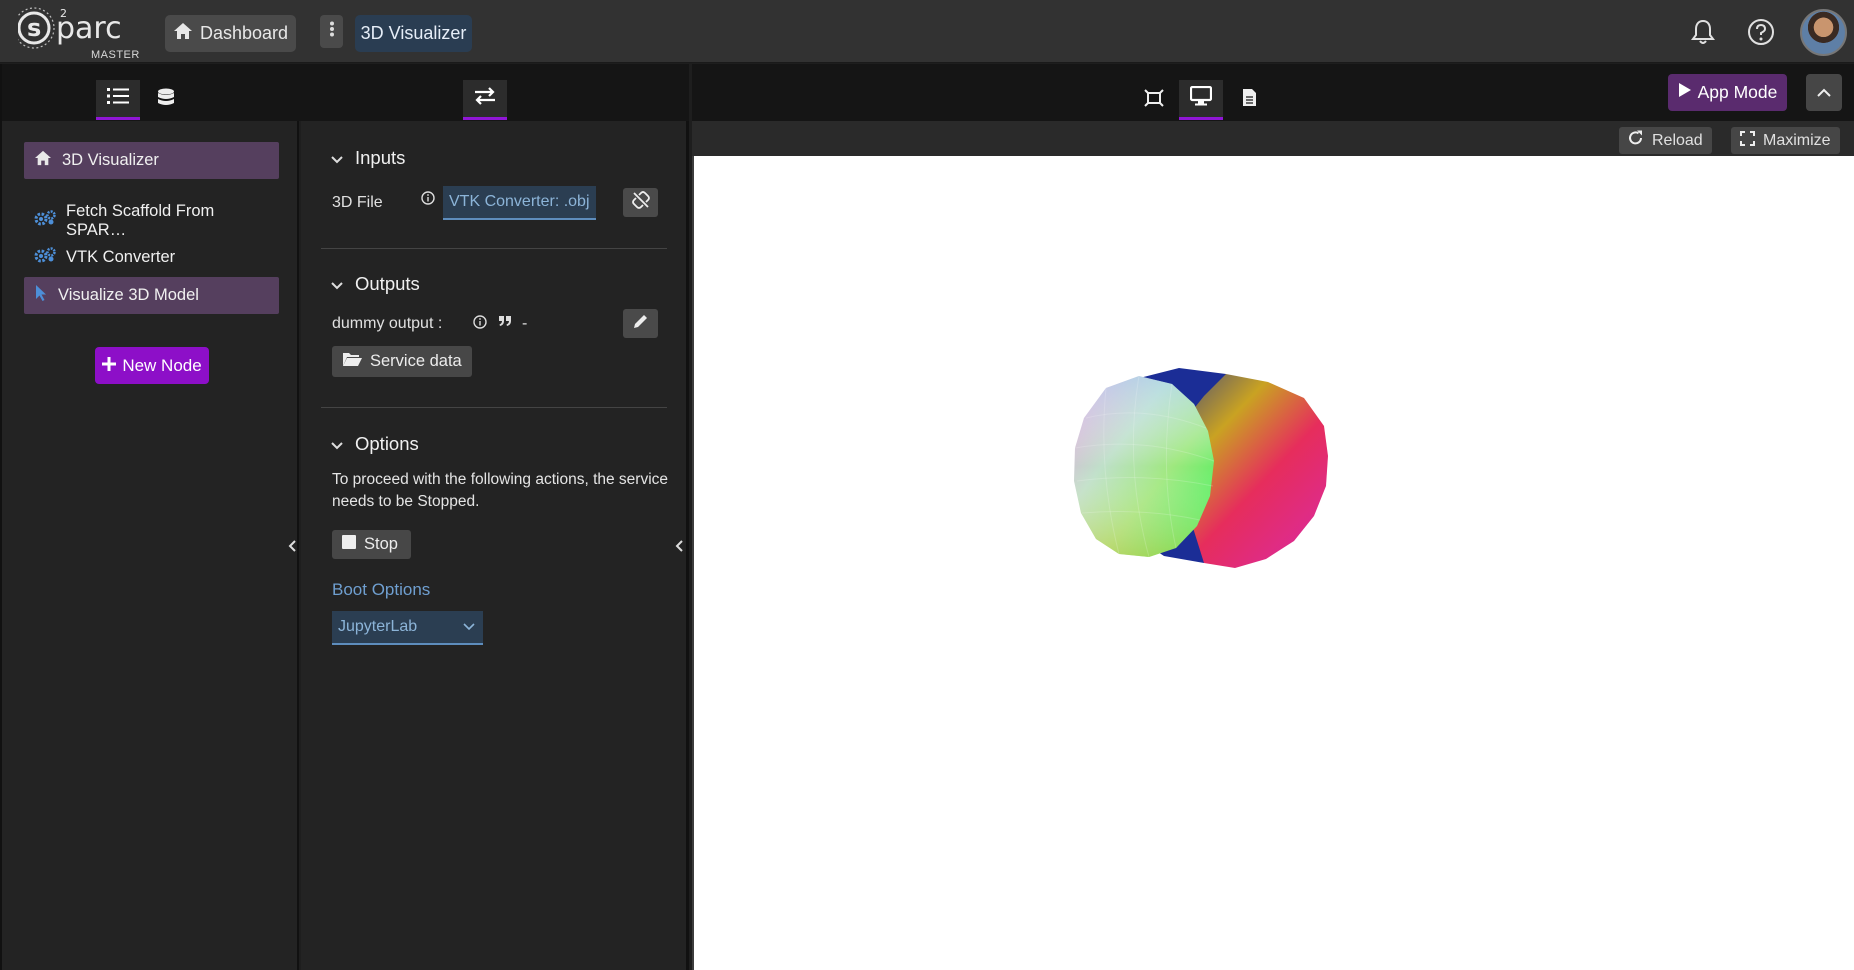 This screenshot has width=1854, height=970. Describe the element at coordinates (1797, 140) in the screenshot. I see `maximize-label: Maximize` at that location.